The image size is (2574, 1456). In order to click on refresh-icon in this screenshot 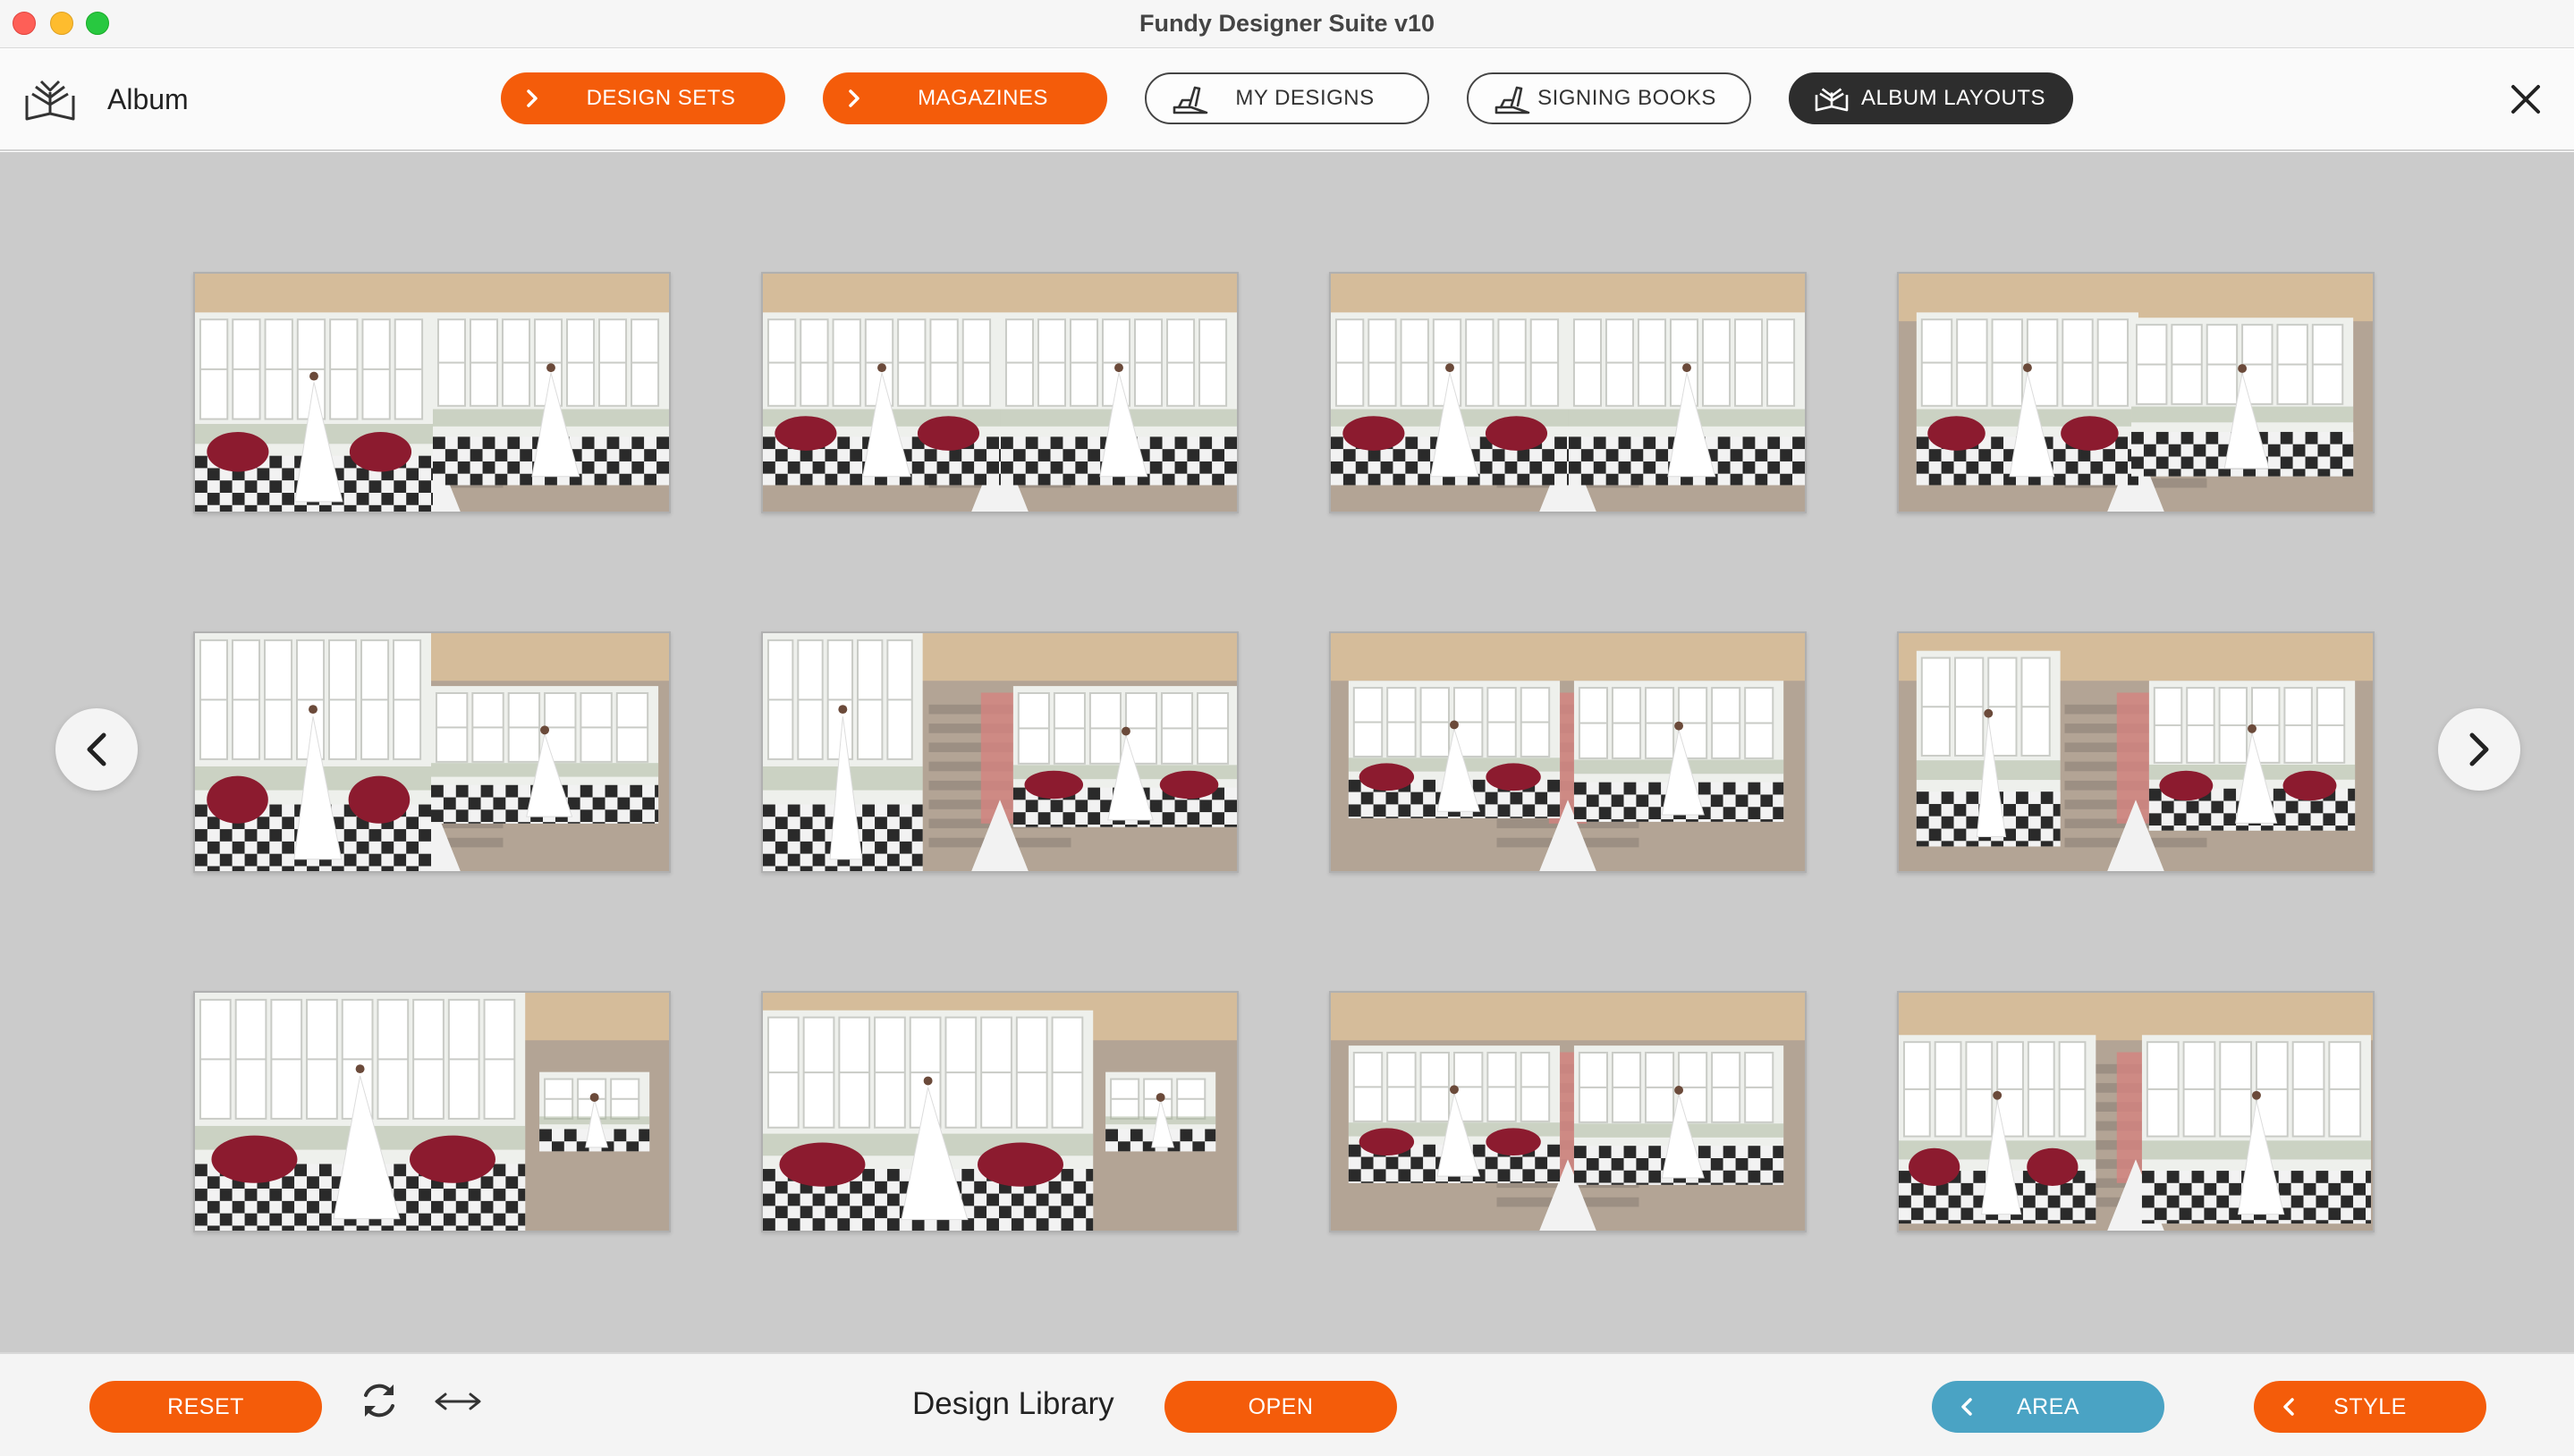, I will do `click(379, 1400)`.